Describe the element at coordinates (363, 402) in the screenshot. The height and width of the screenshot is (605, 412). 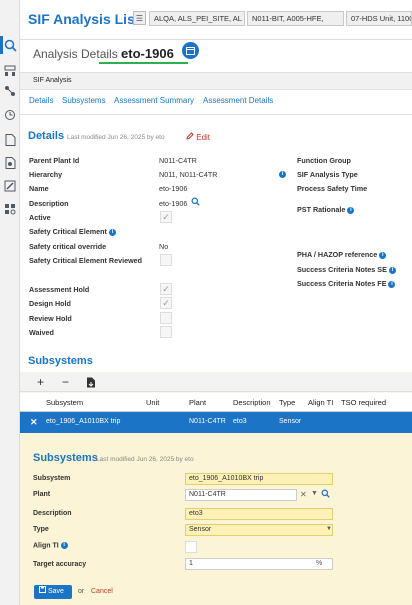
I see `column-header: TSO required` at that location.